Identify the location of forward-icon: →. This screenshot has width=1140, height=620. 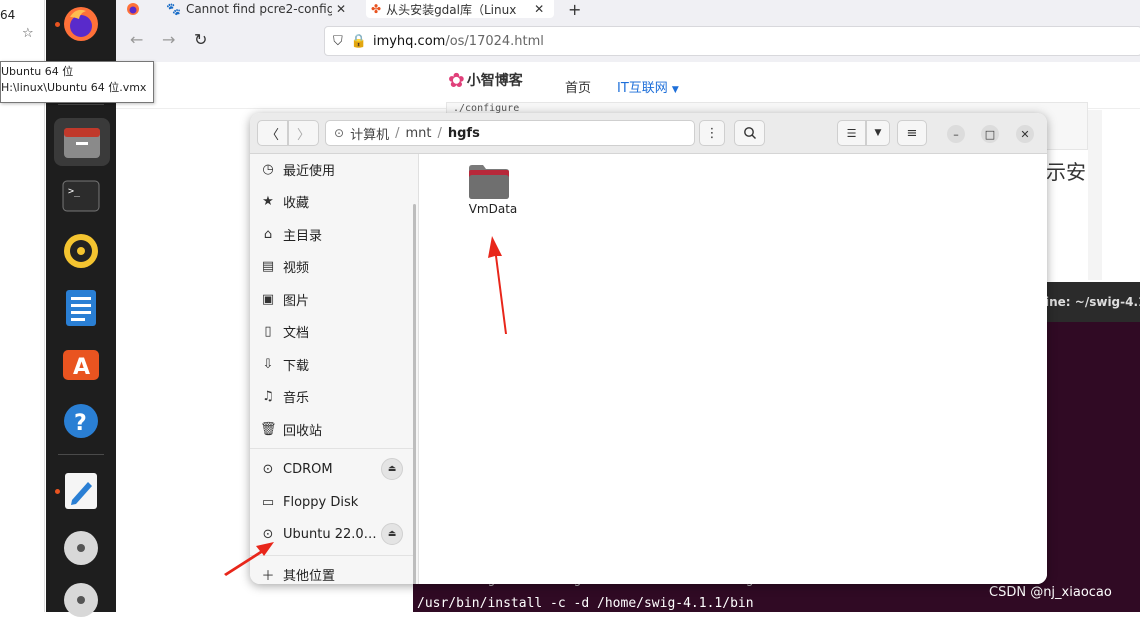
(168, 39).